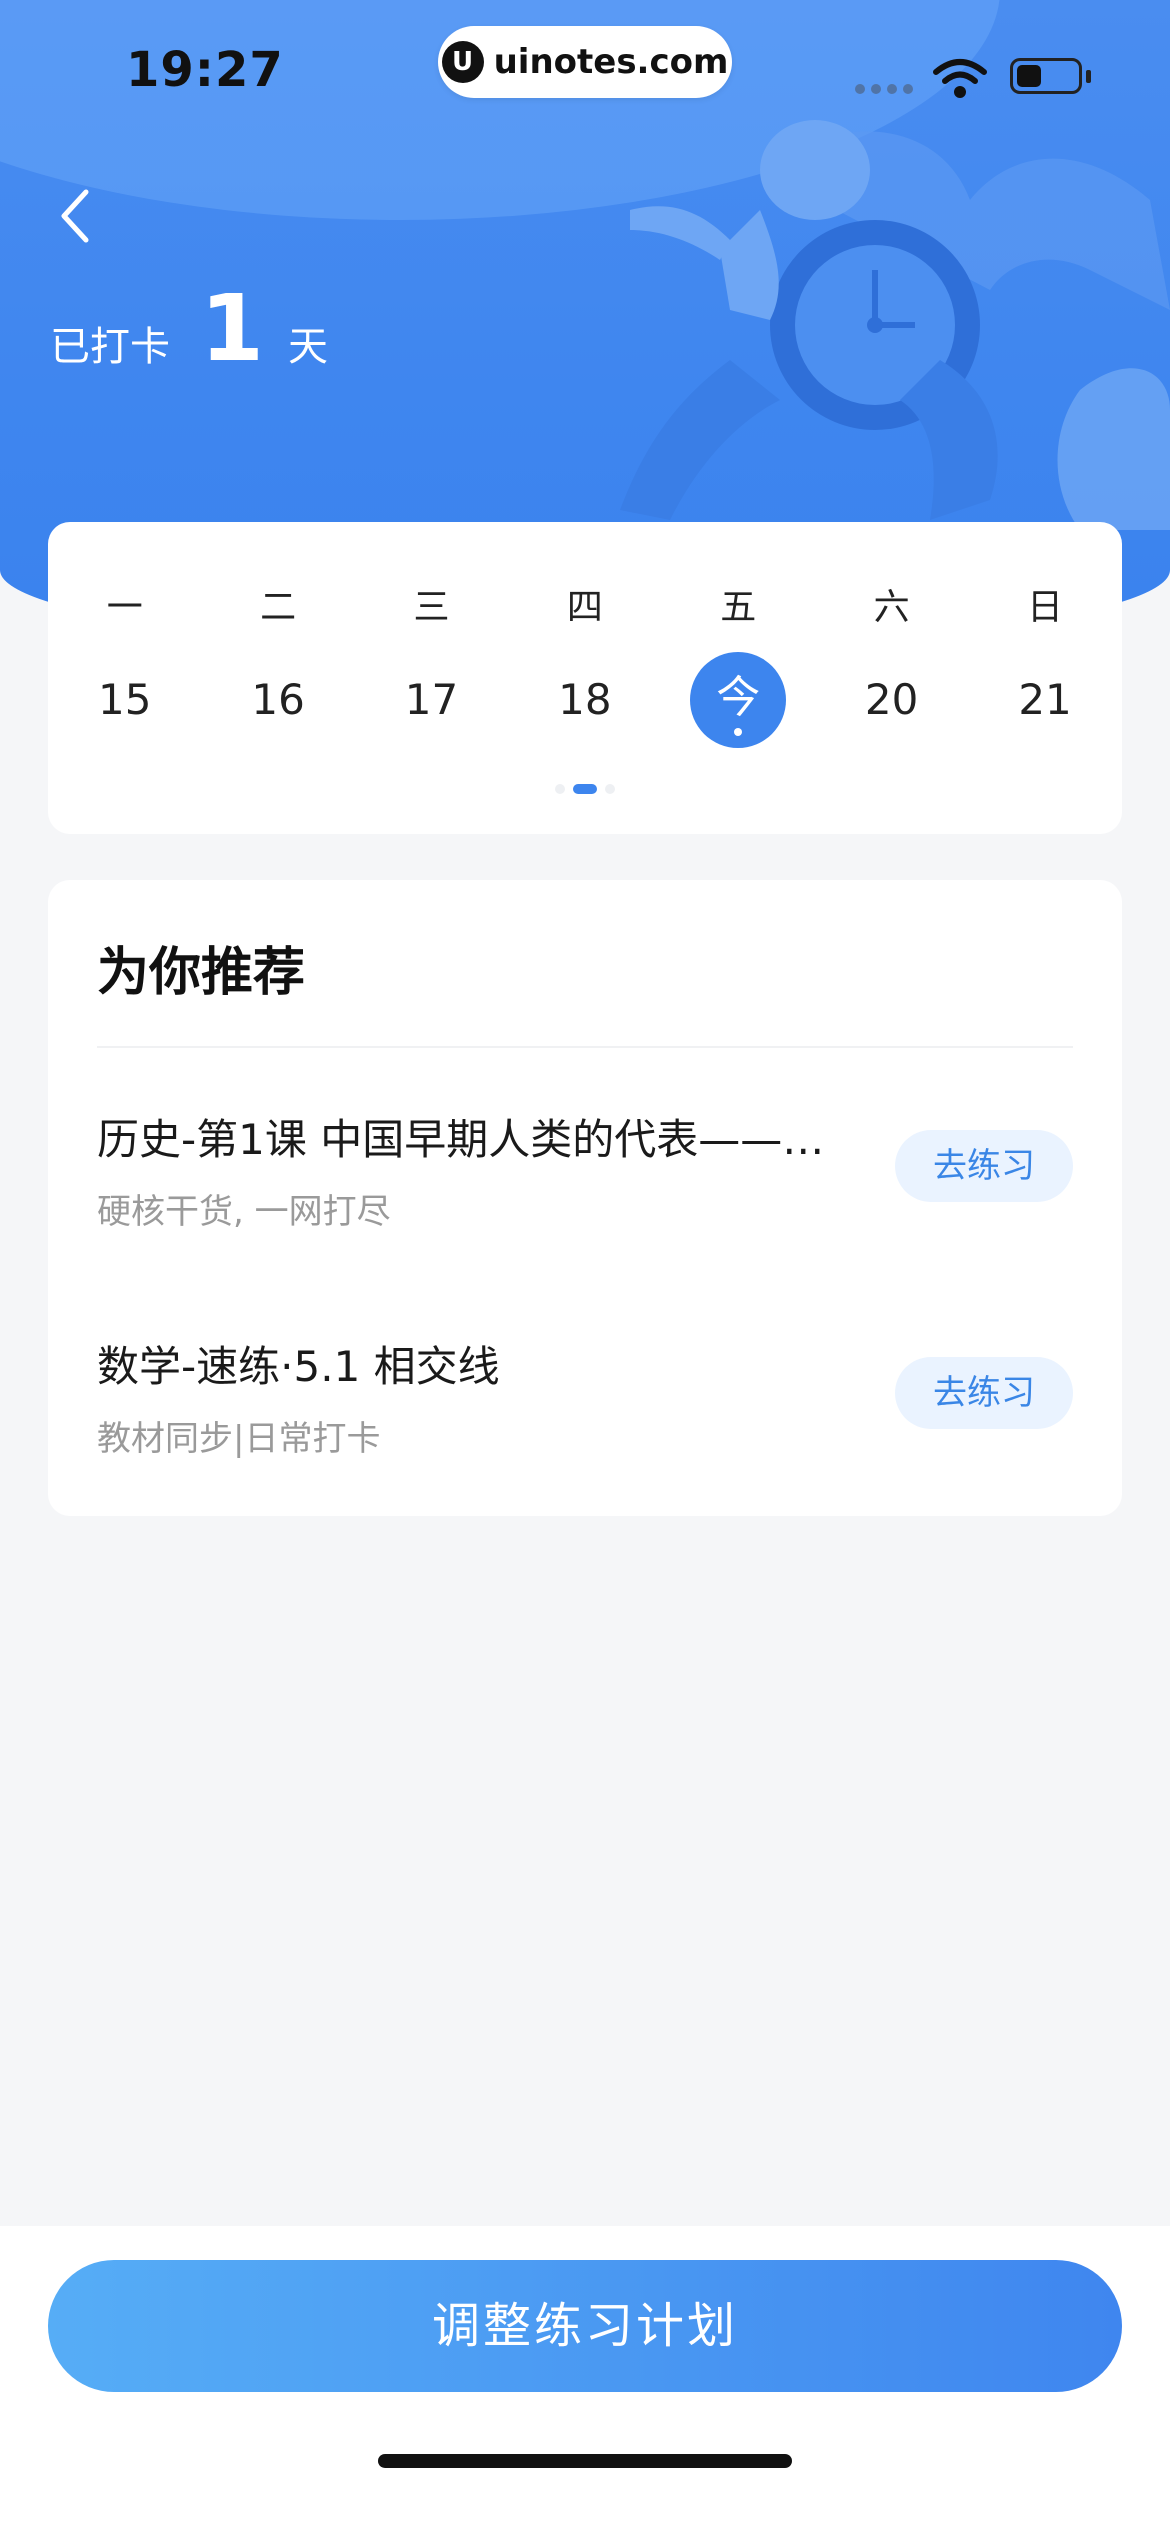 This screenshot has width=1170, height=2532. I want to click on checkin-label: 已打卡, so click(110, 347).